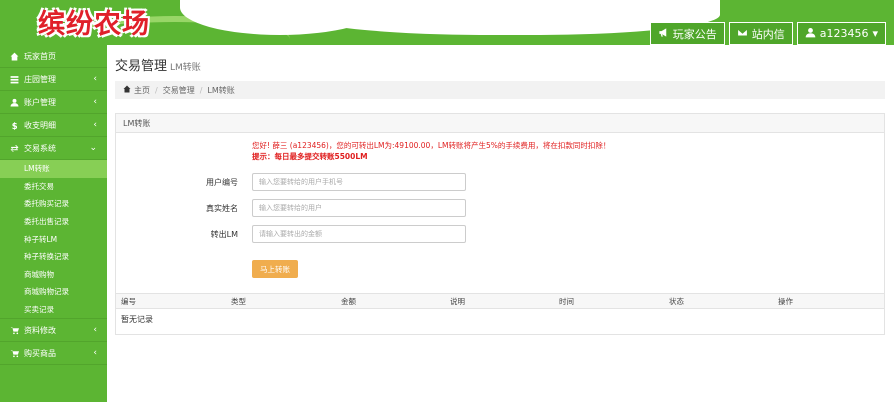 Image resolution: width=894 pixels, height=402 pixels. Describe the element at coordinates (663, 34) in the screenshot. I see `megaphone-icon` at that location.